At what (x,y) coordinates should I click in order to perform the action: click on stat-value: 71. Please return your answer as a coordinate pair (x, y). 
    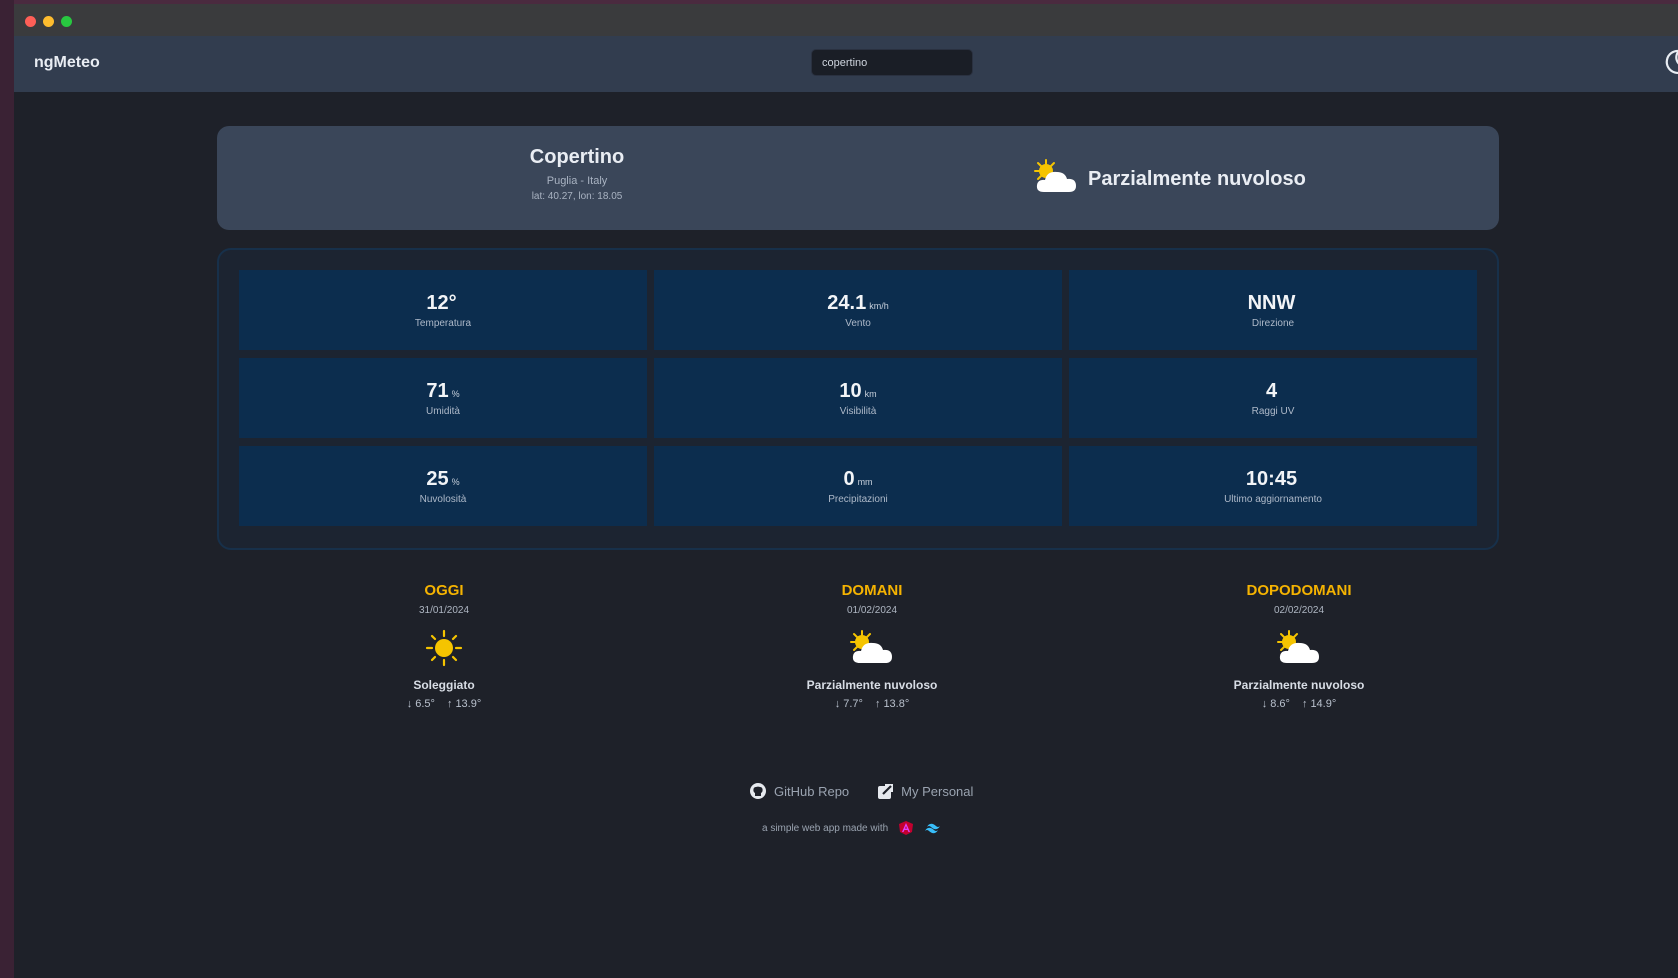
    Looking at the image, I should click on (437, 391).